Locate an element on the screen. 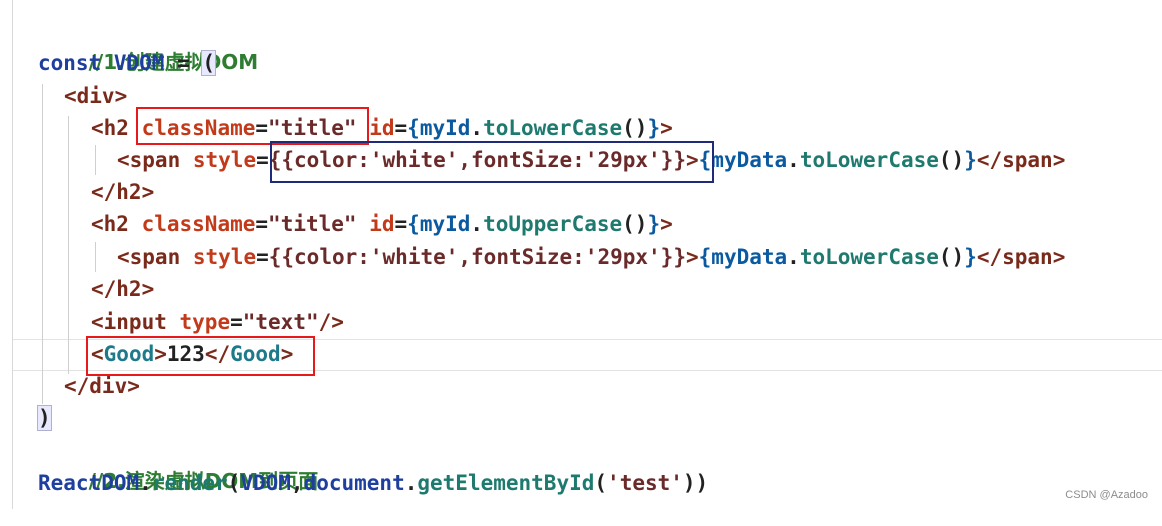  code-line-14: //2.渲染虚拟DOM到页面 is located at coordinates (178, 464).